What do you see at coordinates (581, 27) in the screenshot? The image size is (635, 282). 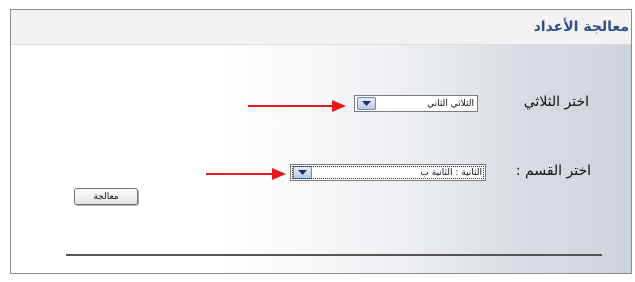 I see `page-title: معالجة الأعداد` at bounding box center [581, 27].